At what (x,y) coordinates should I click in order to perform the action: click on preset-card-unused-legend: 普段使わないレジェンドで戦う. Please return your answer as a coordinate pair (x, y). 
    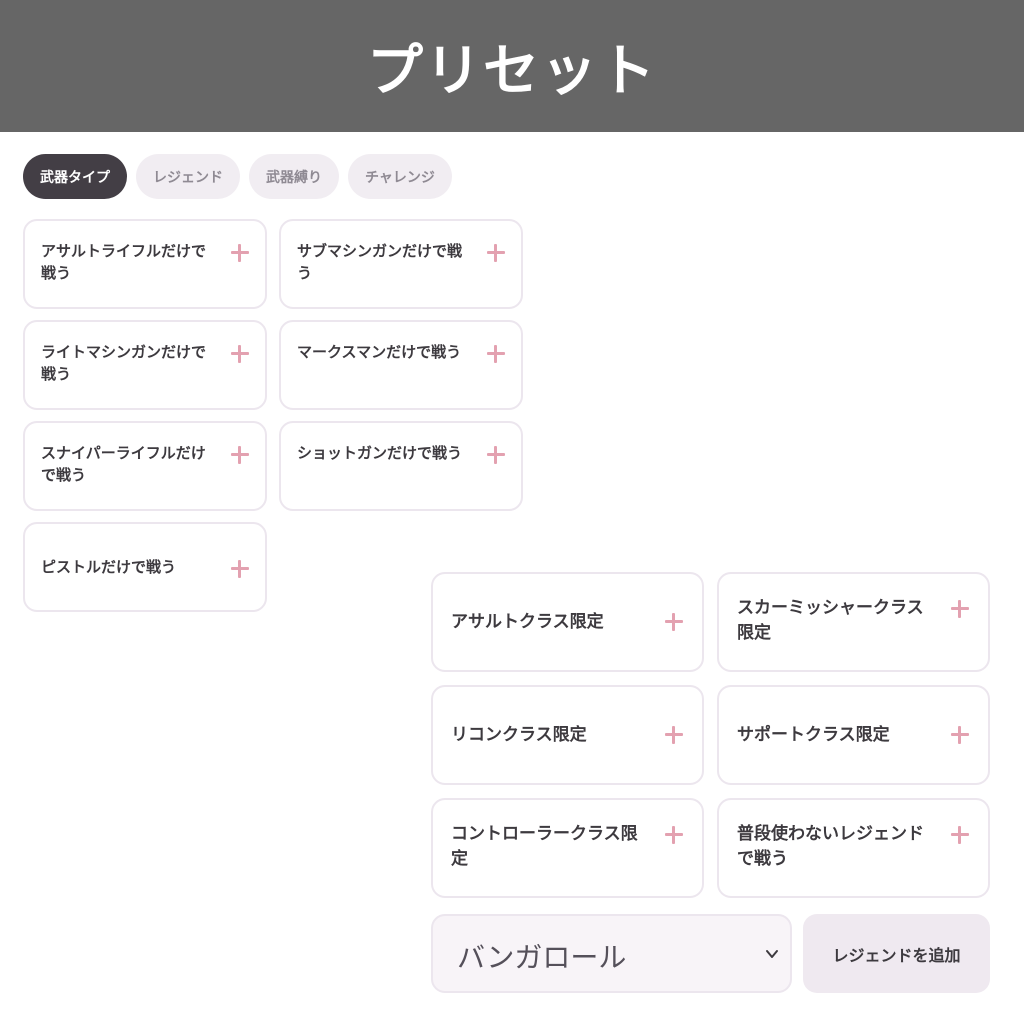
    Looking at the image, I should click on (853, 848).